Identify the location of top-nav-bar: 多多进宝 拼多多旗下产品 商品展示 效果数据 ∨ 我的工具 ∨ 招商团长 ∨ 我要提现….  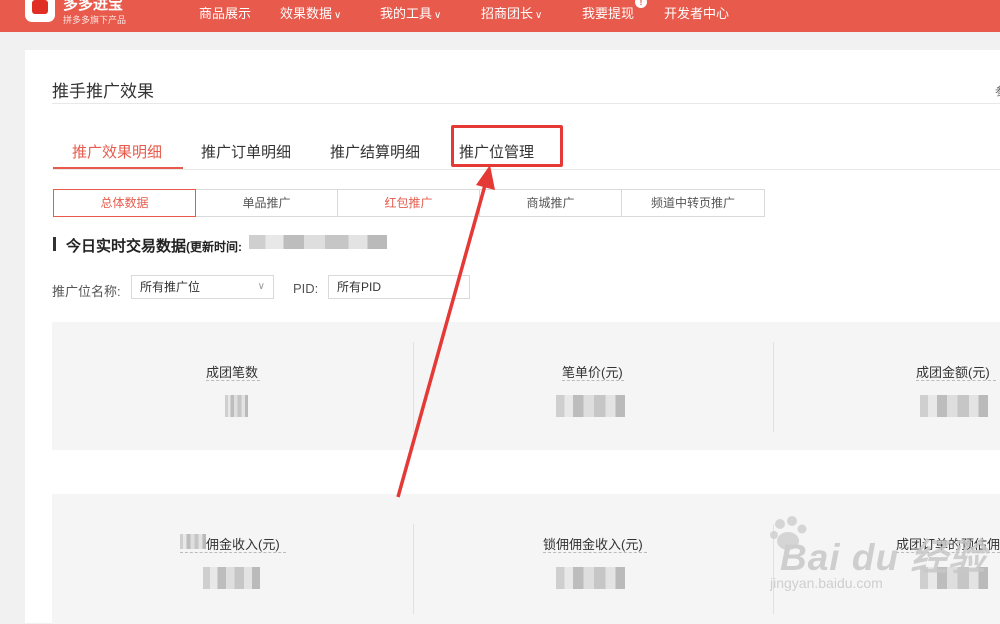
(500, 16).